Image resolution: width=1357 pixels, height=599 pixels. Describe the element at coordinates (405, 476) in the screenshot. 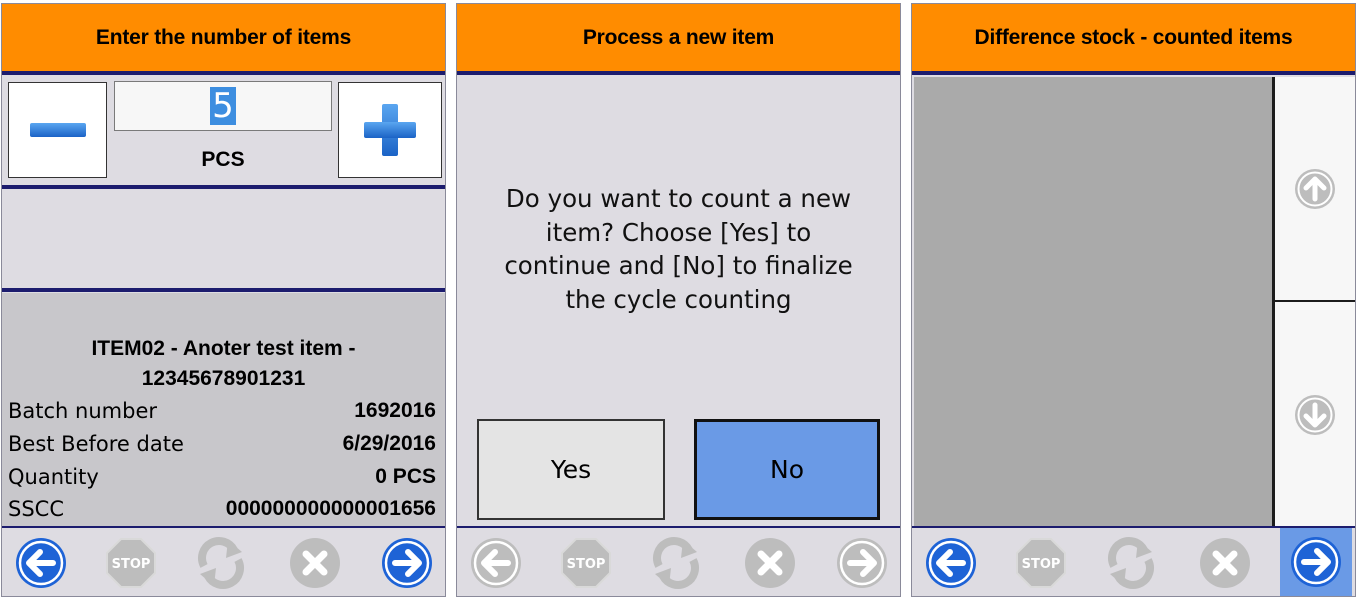

I see `detail-value: 0 PCS` at that location.